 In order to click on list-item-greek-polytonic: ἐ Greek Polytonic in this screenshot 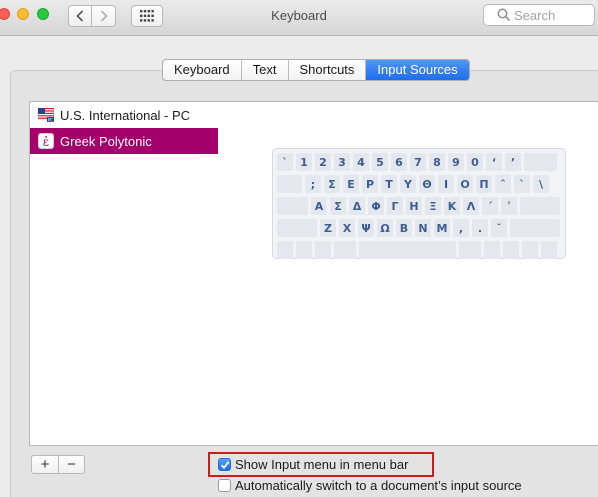, I will do `click(124, 141)`.